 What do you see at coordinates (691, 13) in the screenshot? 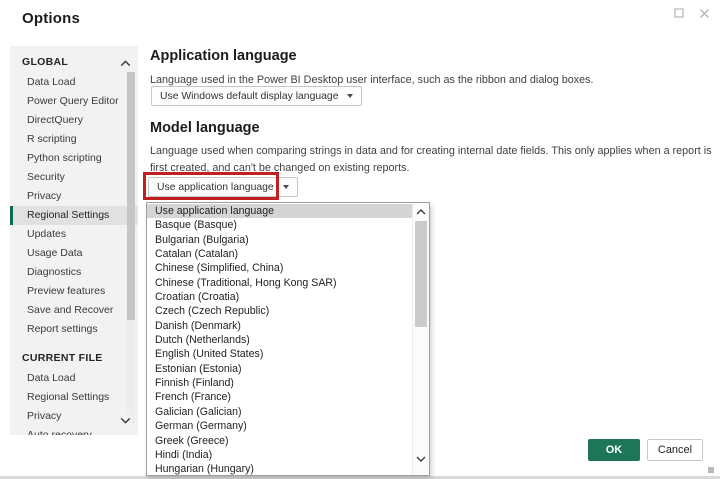
I see `window-controls` at bounding box center [691, 13].